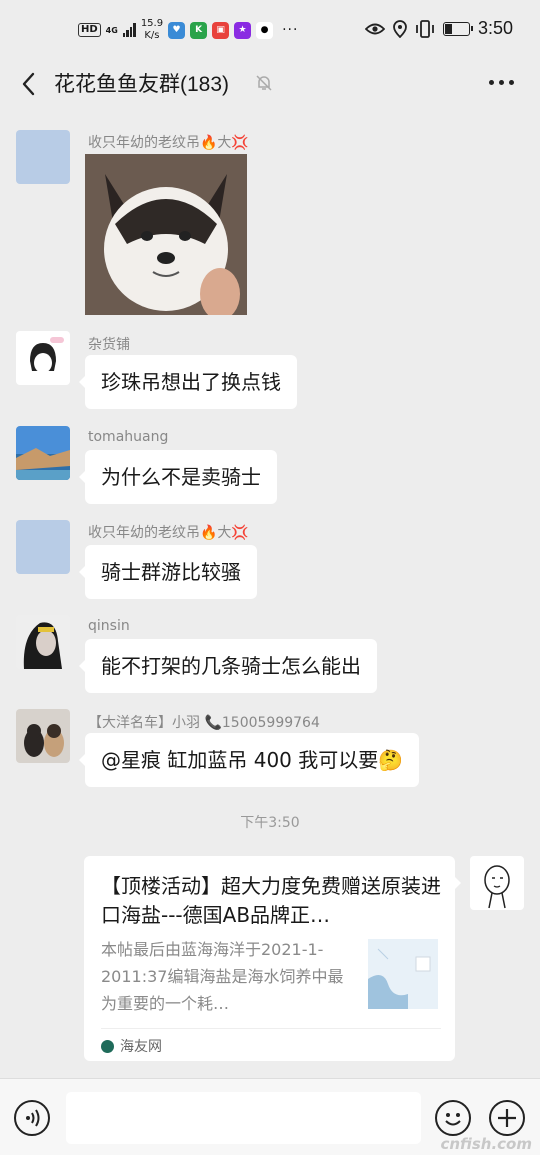 The image size is (540, 1155). I want to click on purple-app-icon: ★, so click(243, 30).